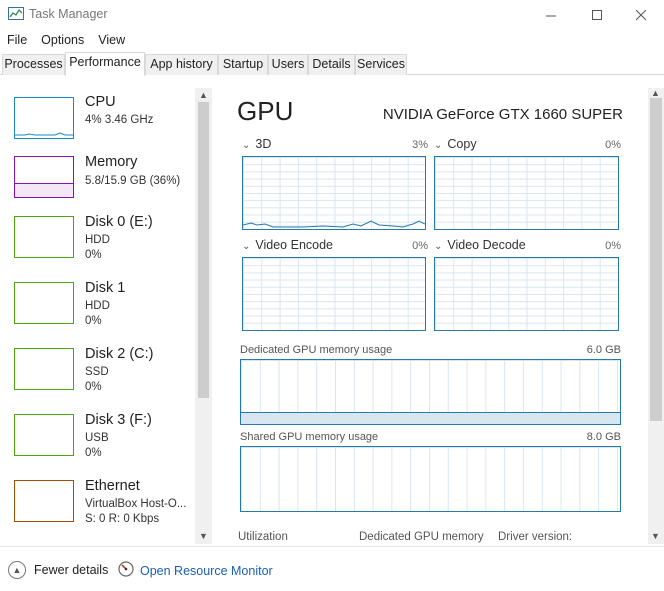 This screenshot has height=591, width=664. Describe the element at coordinates (263, 537) in the screenshot. I see `utilization-label: Utilization` at that location.